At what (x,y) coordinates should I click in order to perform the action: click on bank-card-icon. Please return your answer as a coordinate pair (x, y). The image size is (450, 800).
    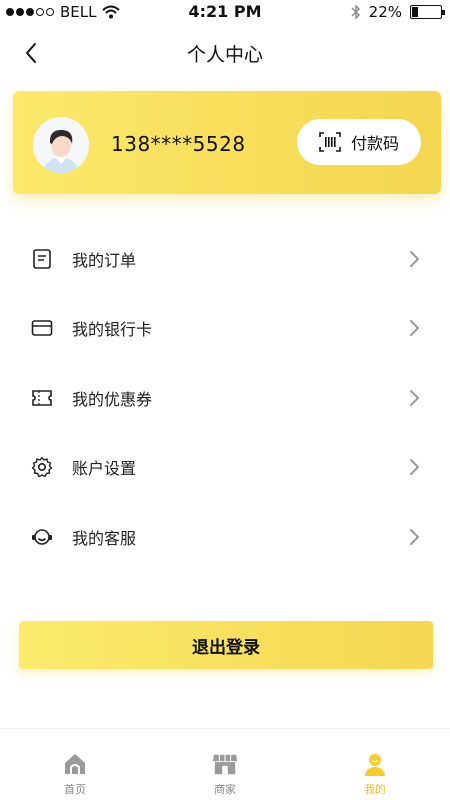
    Looking at the image, I should click on (42, 328).